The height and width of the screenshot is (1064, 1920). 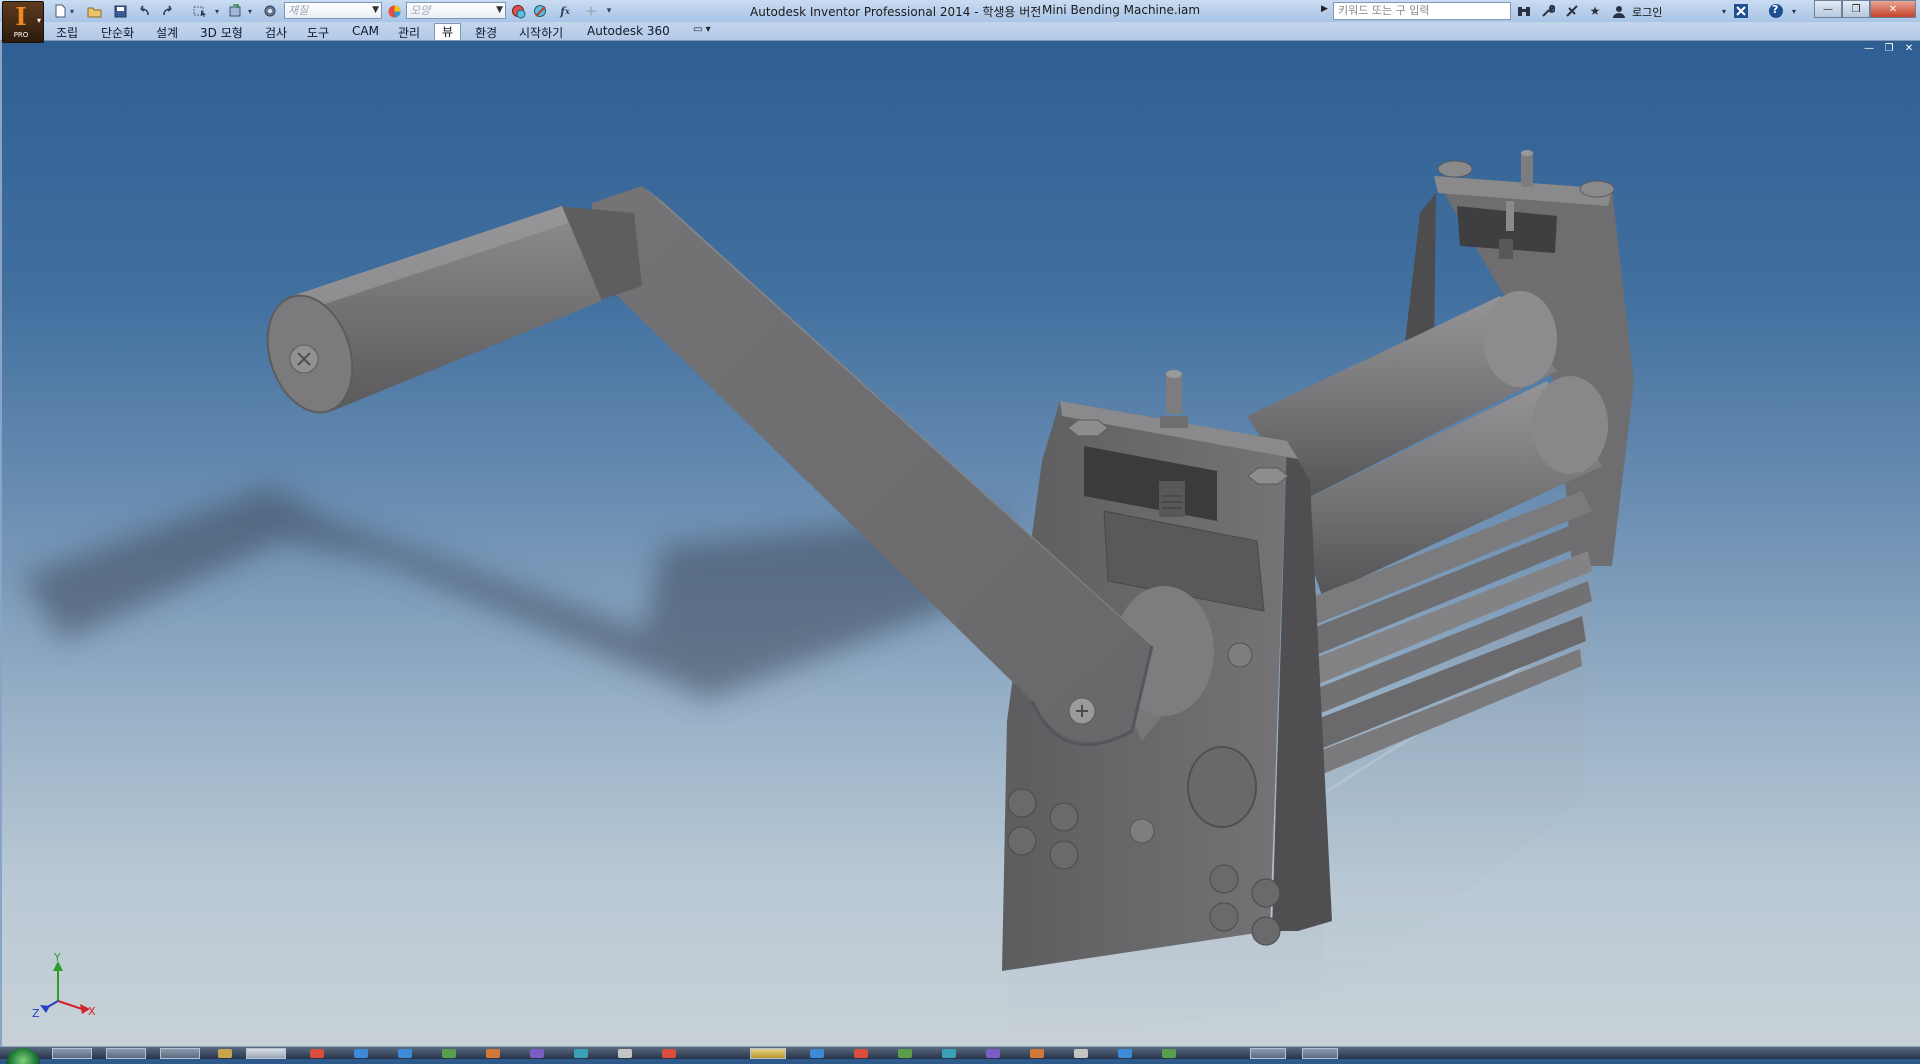 I want to click on tab-tools: 도구, so click(x=318, y=32).